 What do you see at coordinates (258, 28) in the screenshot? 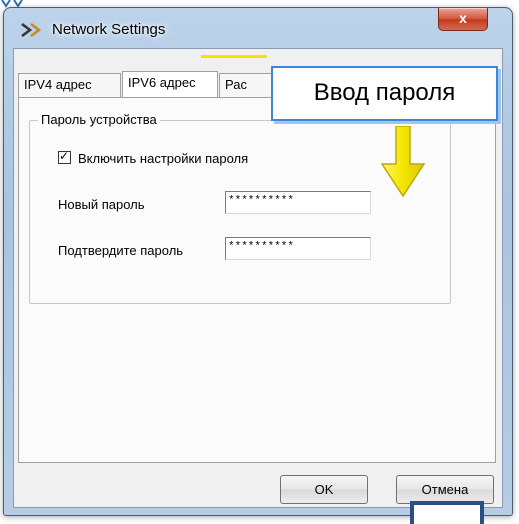
I see `title-bar: Network Settings x` at bounding box center [258, 28].